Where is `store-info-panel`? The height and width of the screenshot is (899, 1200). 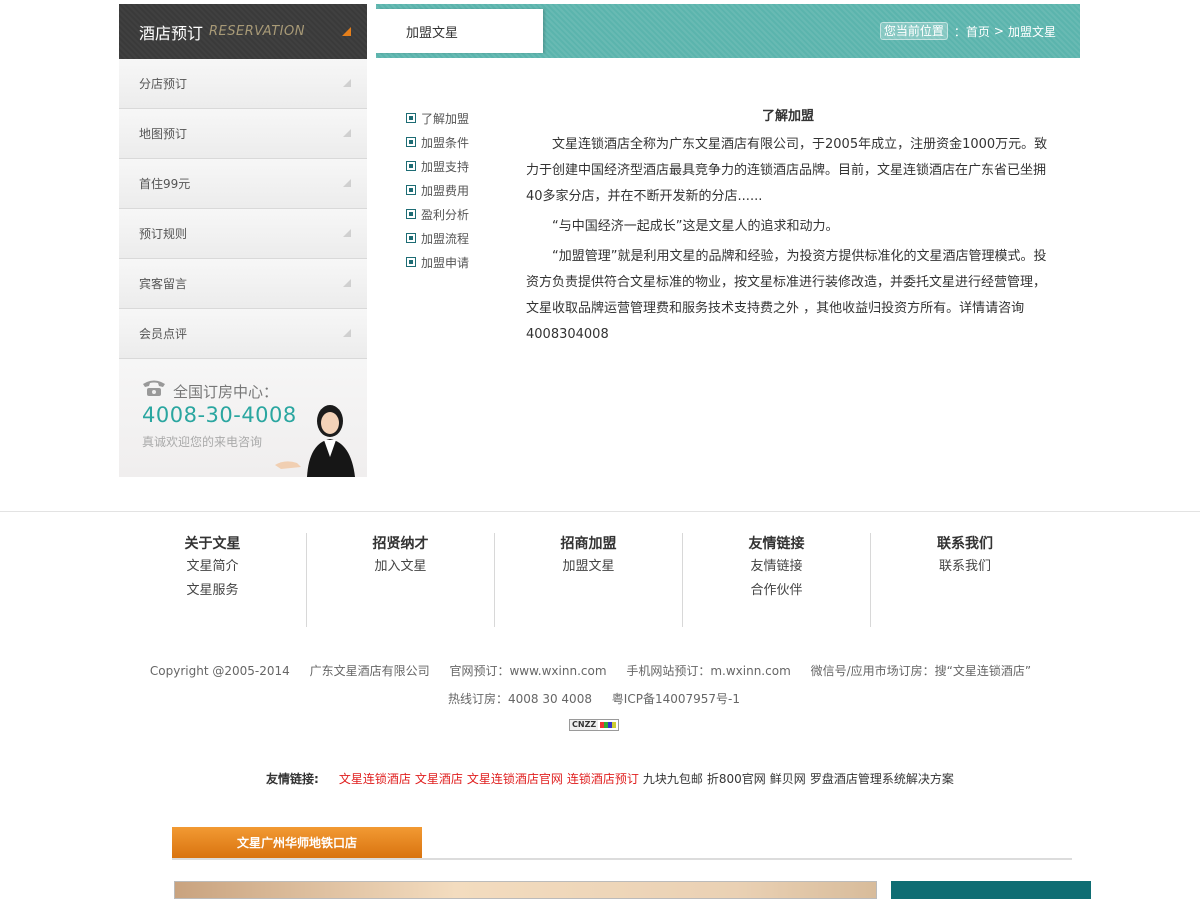 store-info-panel is located at coordinates (991, 890).